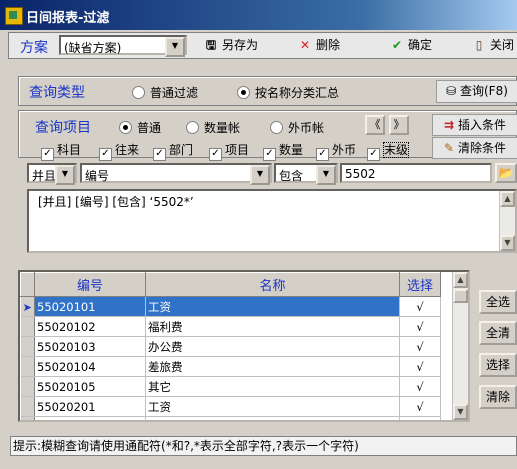 The image size is (517, 469). I want to click on radio-normal-filter: 普通过滤, so click(165, 92).